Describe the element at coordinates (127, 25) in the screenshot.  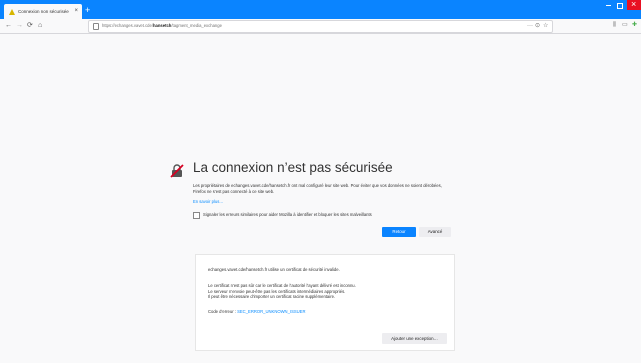
I see `url-prefix: https://echanges.vavet.cde/` at that location.